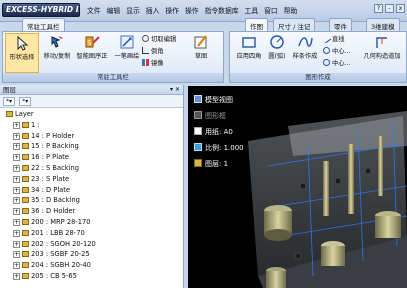  I want to click on list-item: +205 : CB 5-65, so click(91, 276).